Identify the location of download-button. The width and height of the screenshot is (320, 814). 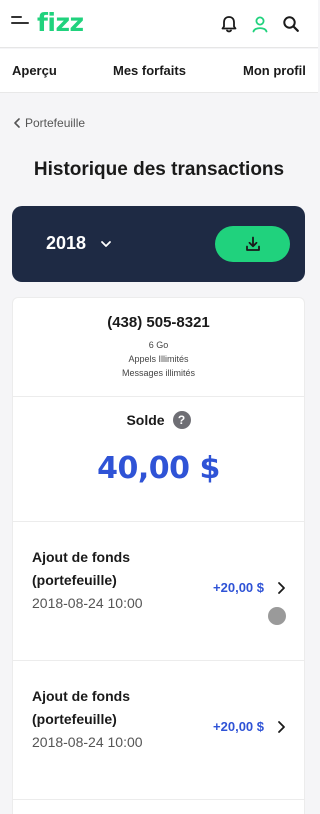
(252, 244).